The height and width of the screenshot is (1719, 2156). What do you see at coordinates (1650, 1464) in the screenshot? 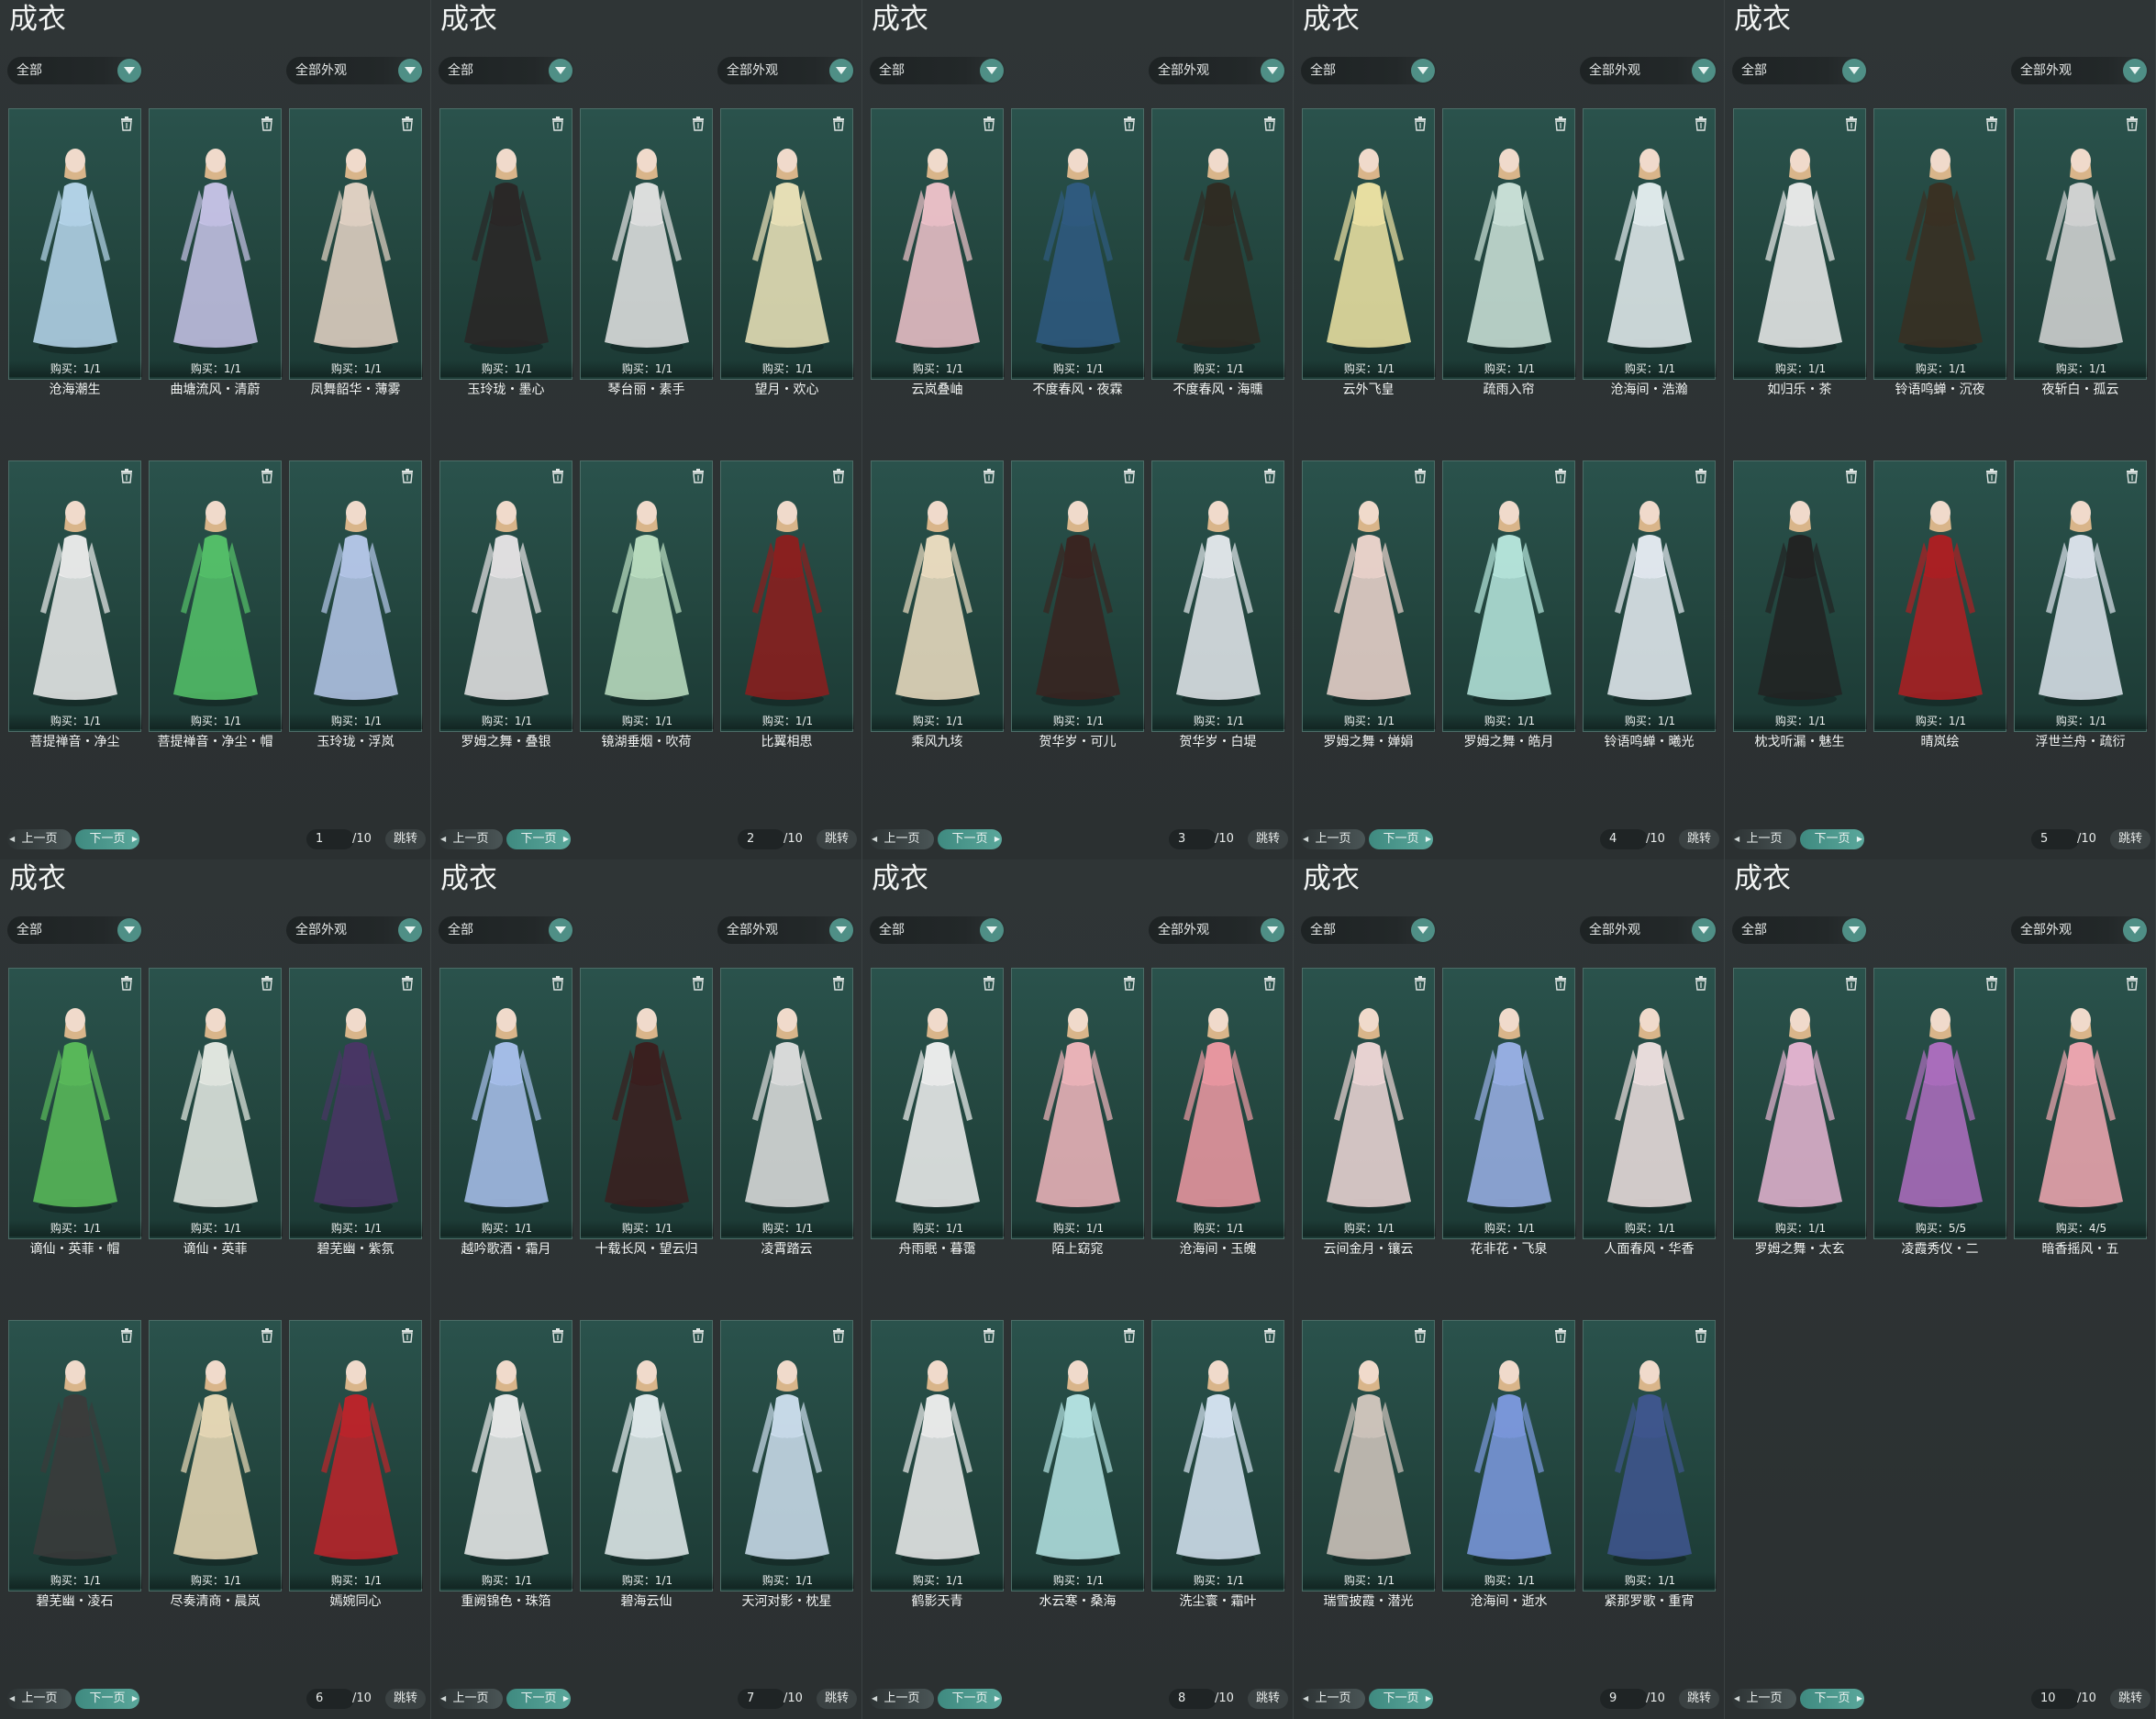
I see `outfit-card: 购买：1/1 紧那罗歌・重宵` at bounding box center [1650, 1464].